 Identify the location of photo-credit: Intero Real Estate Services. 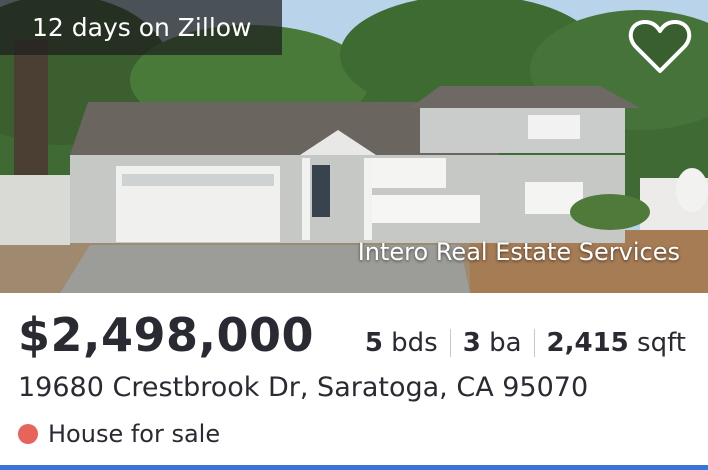
(518, 252).